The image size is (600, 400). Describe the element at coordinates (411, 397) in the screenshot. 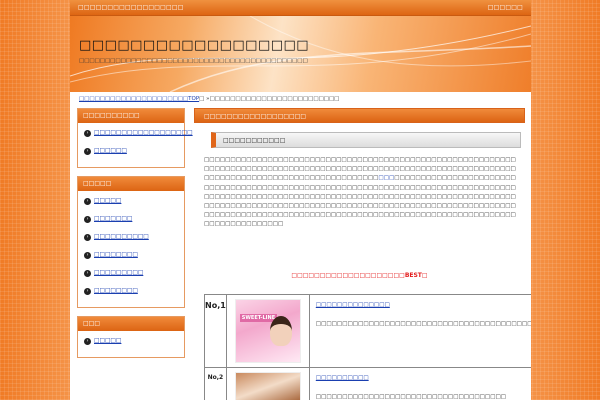

I see `product-text: □□□□□□□□□□□□□□□□□□□□□□□□□□□□□□□□□□□□` at that location.